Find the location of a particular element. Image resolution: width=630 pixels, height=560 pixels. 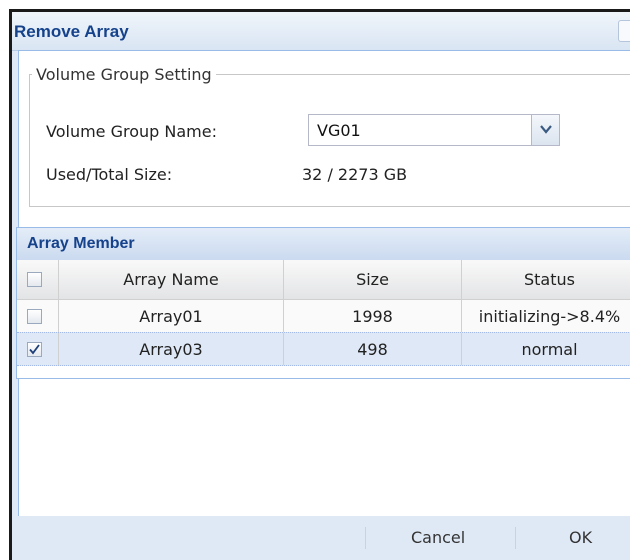

volume-group-name-select: VG01 is located at coordinates (434, 130).